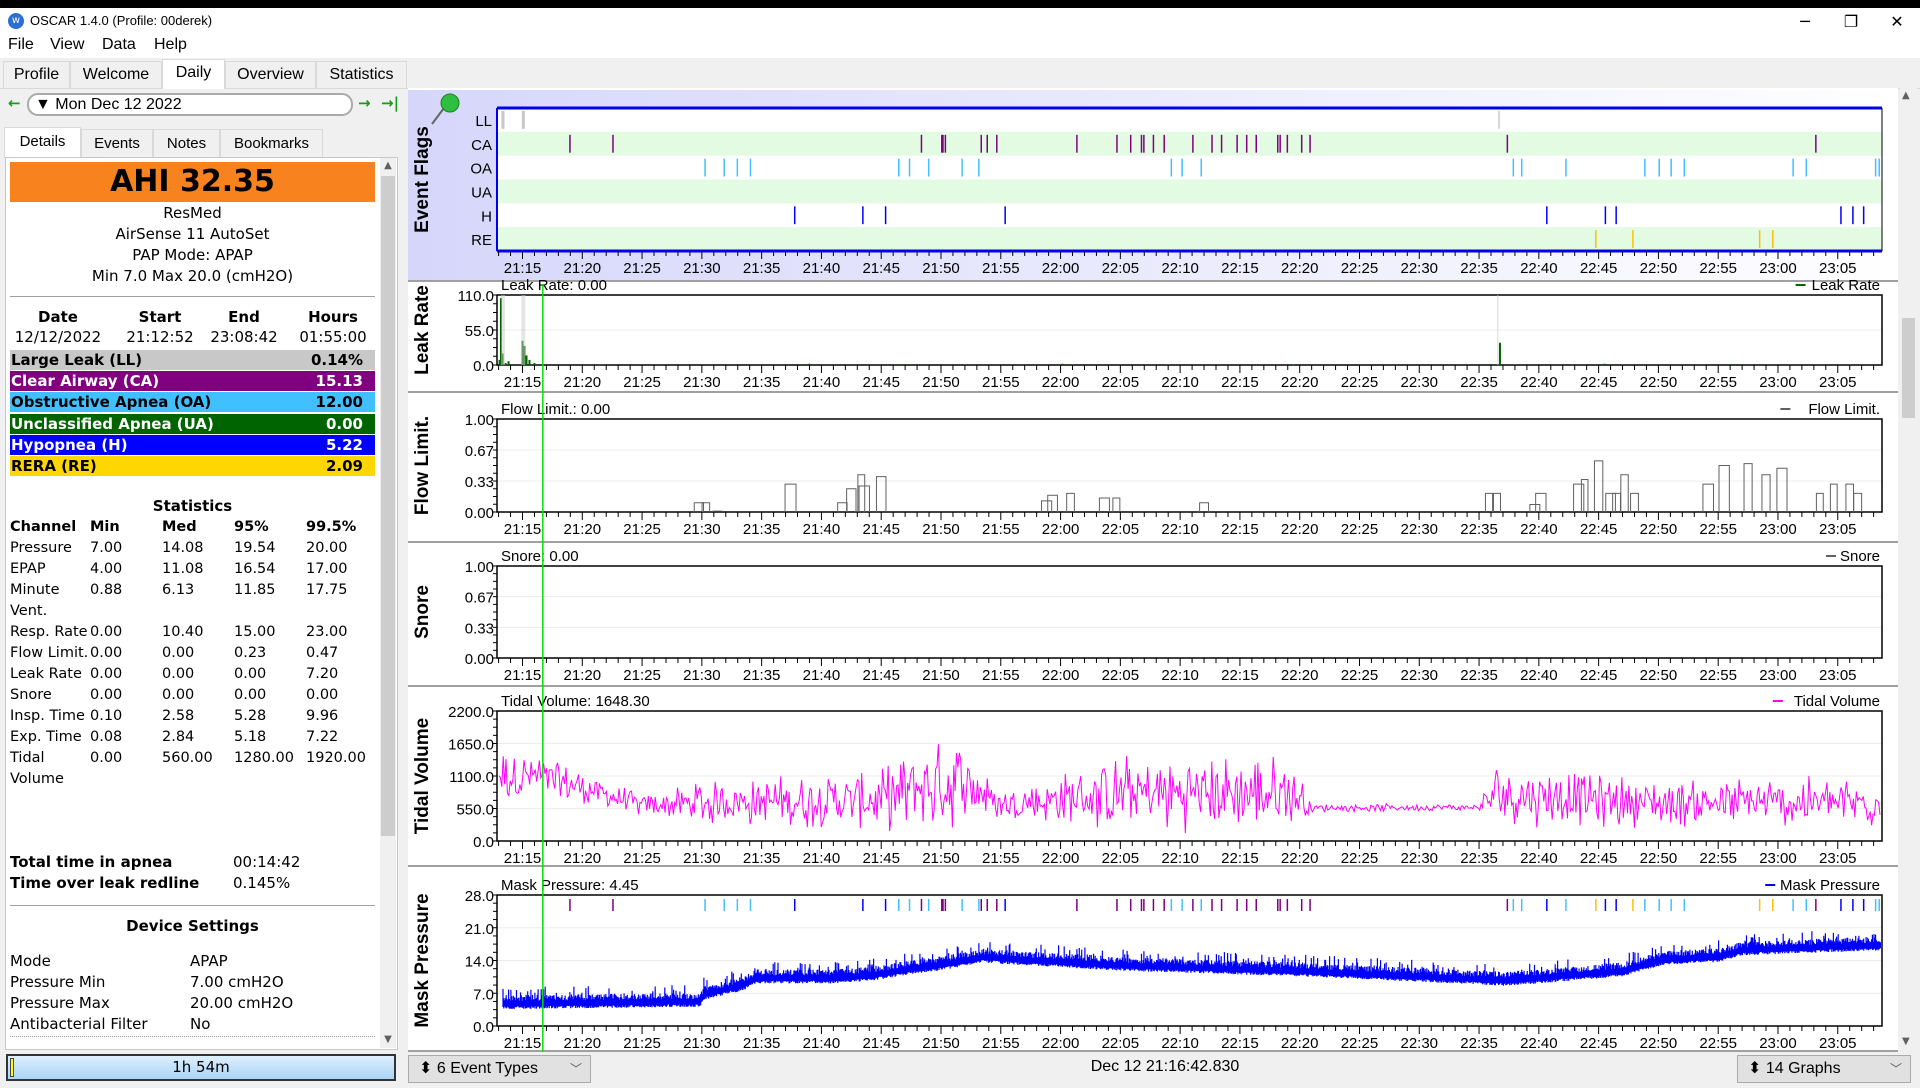  What do you see at coordinates (481, 169) in the screenshot?
I see `event-row-label: OA` at bounding box center [481, 169].